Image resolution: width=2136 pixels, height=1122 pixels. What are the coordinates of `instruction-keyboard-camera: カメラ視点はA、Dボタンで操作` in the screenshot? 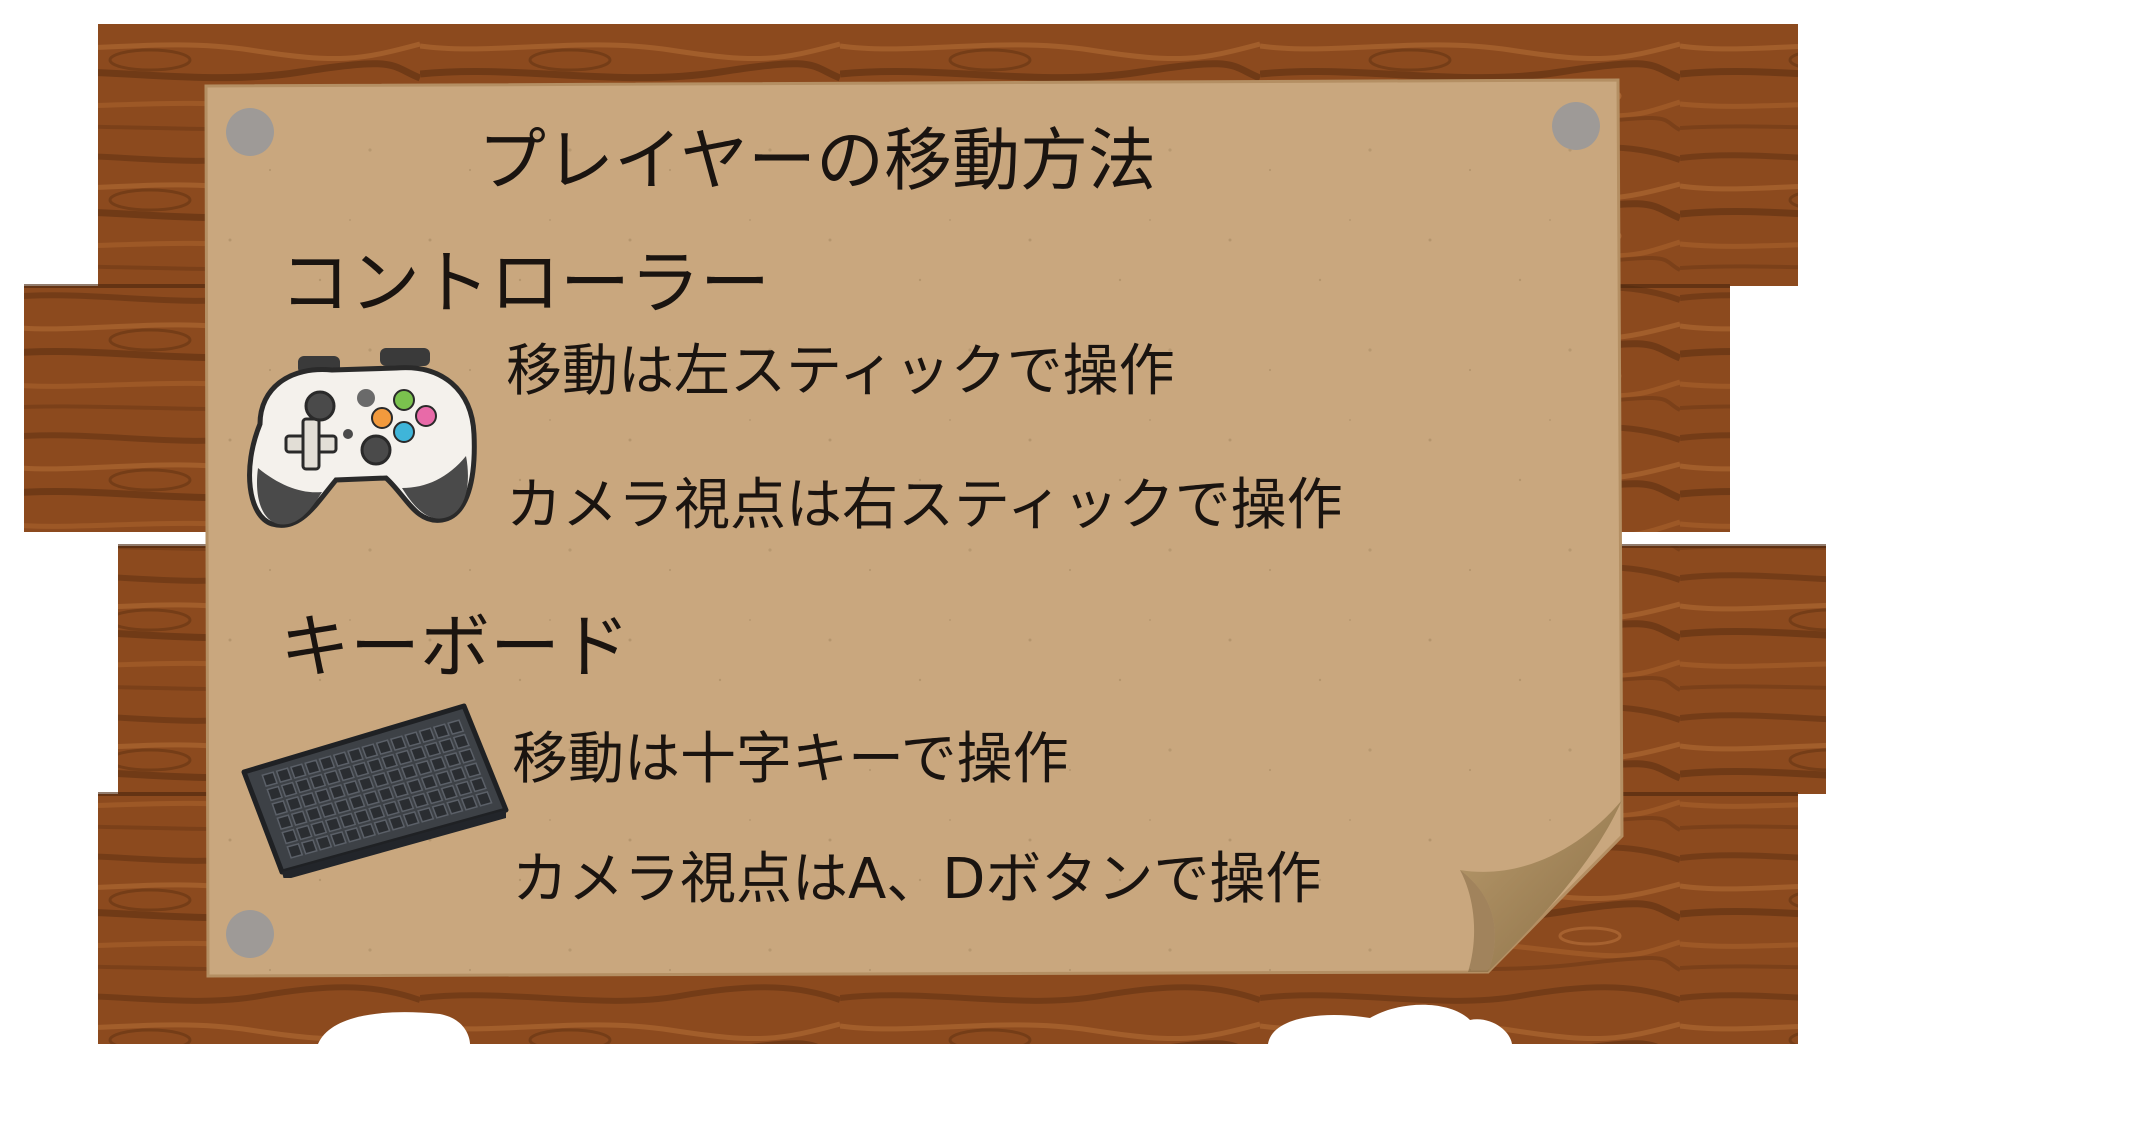 It's located at (917, 879).